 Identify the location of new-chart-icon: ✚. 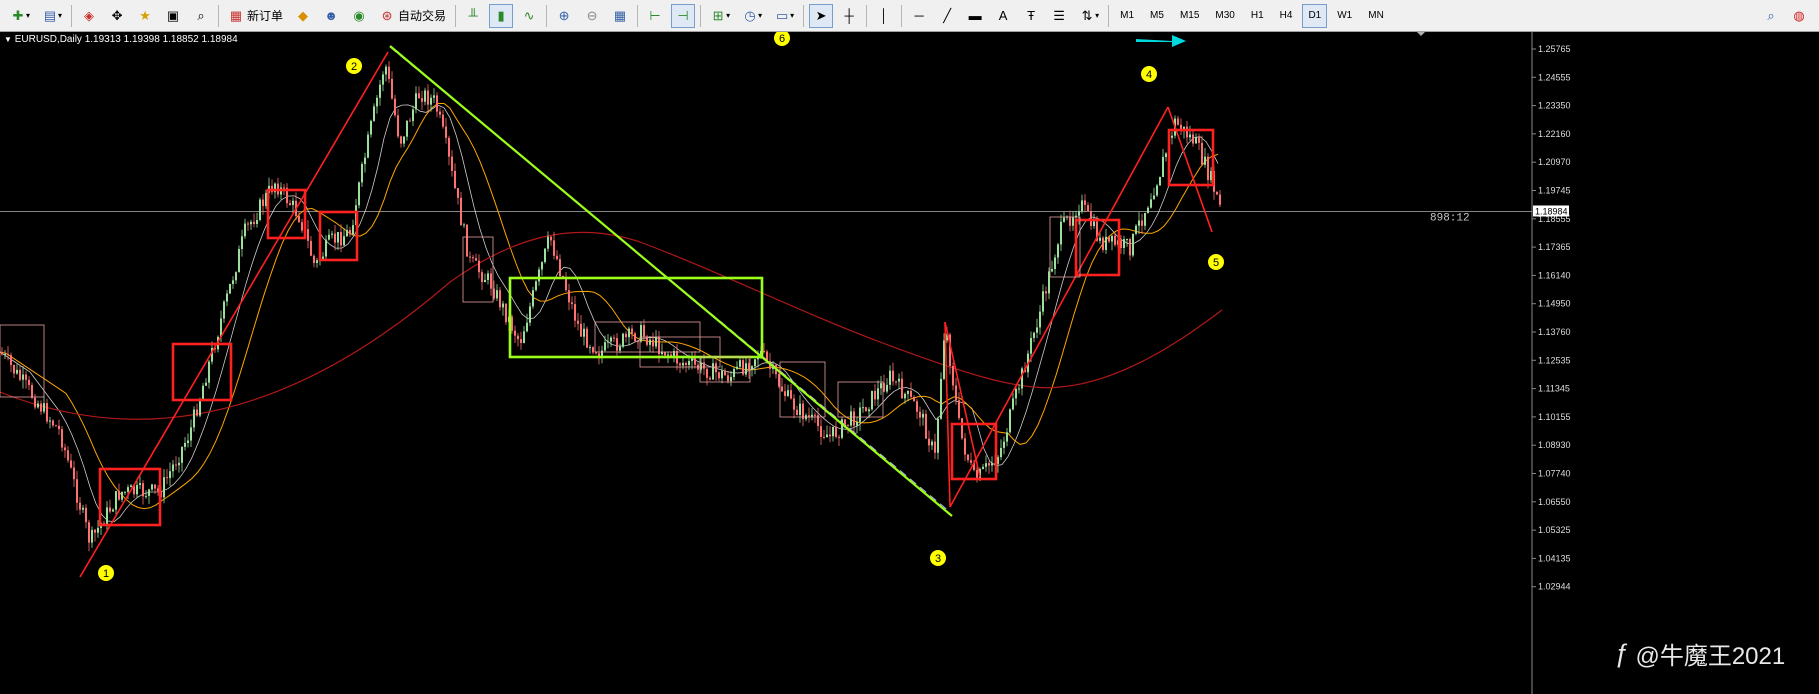
(18, 15).